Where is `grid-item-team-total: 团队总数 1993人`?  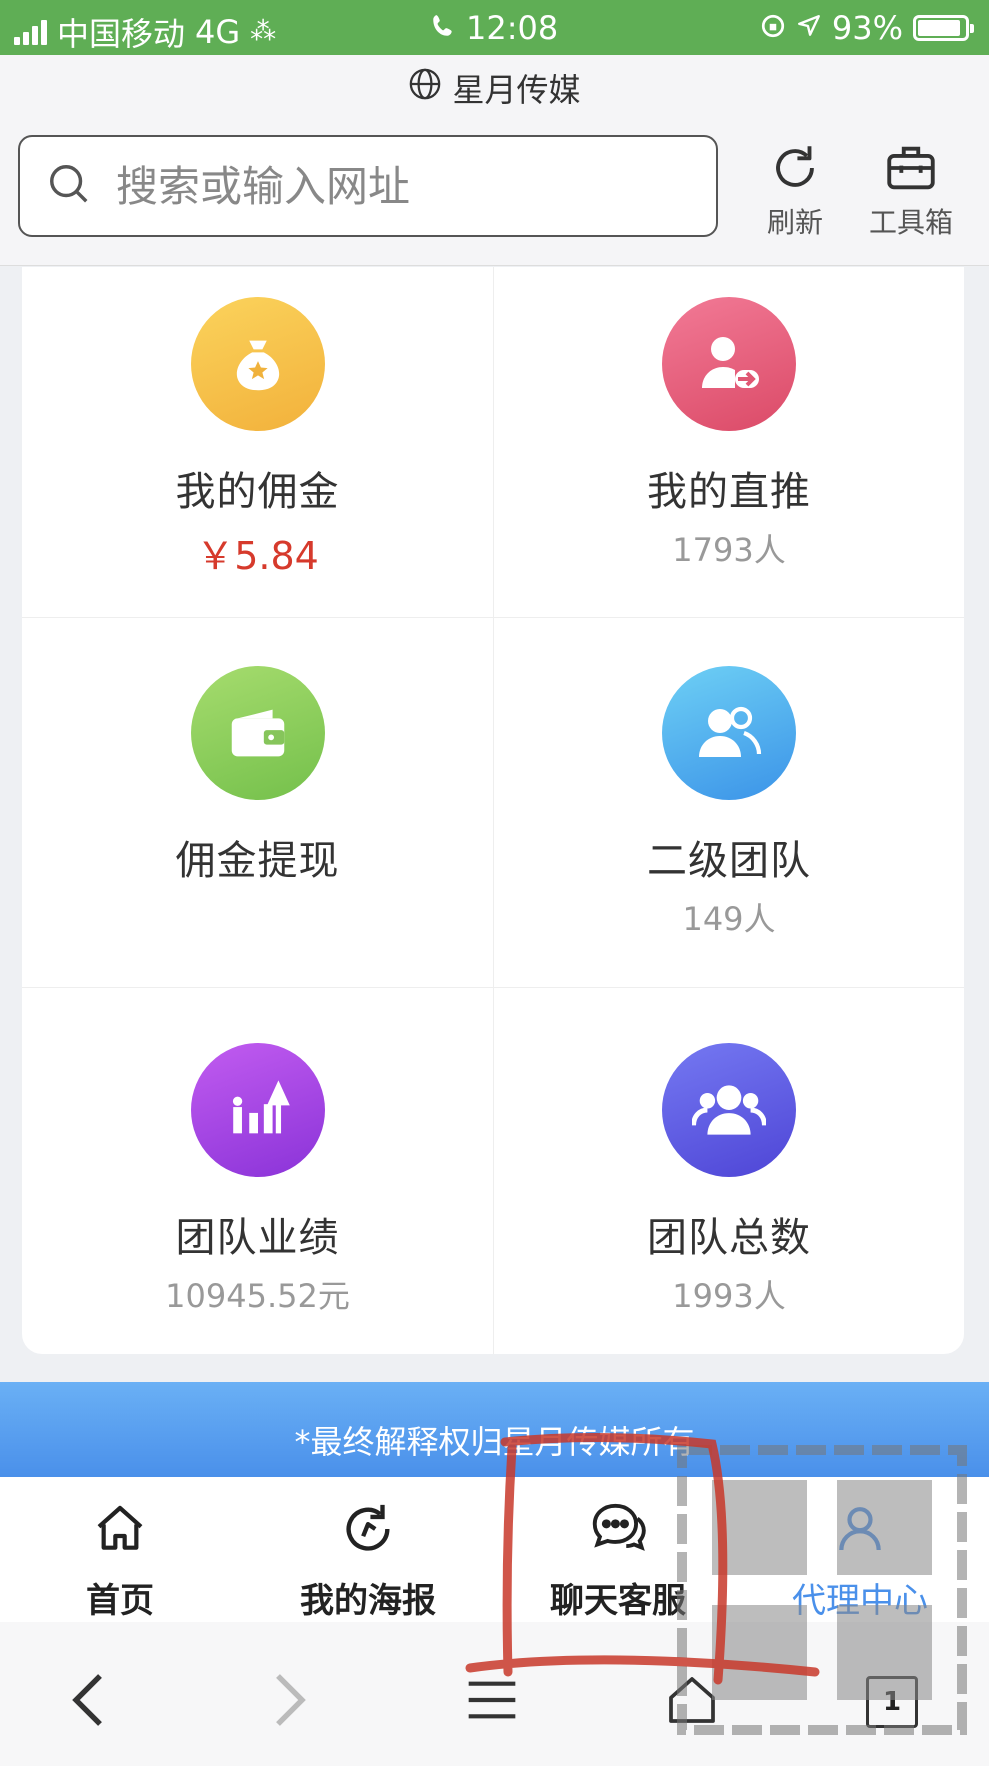 grid-item-team-total: 团队总数 1993人 is located at coordinates (728, 1170).